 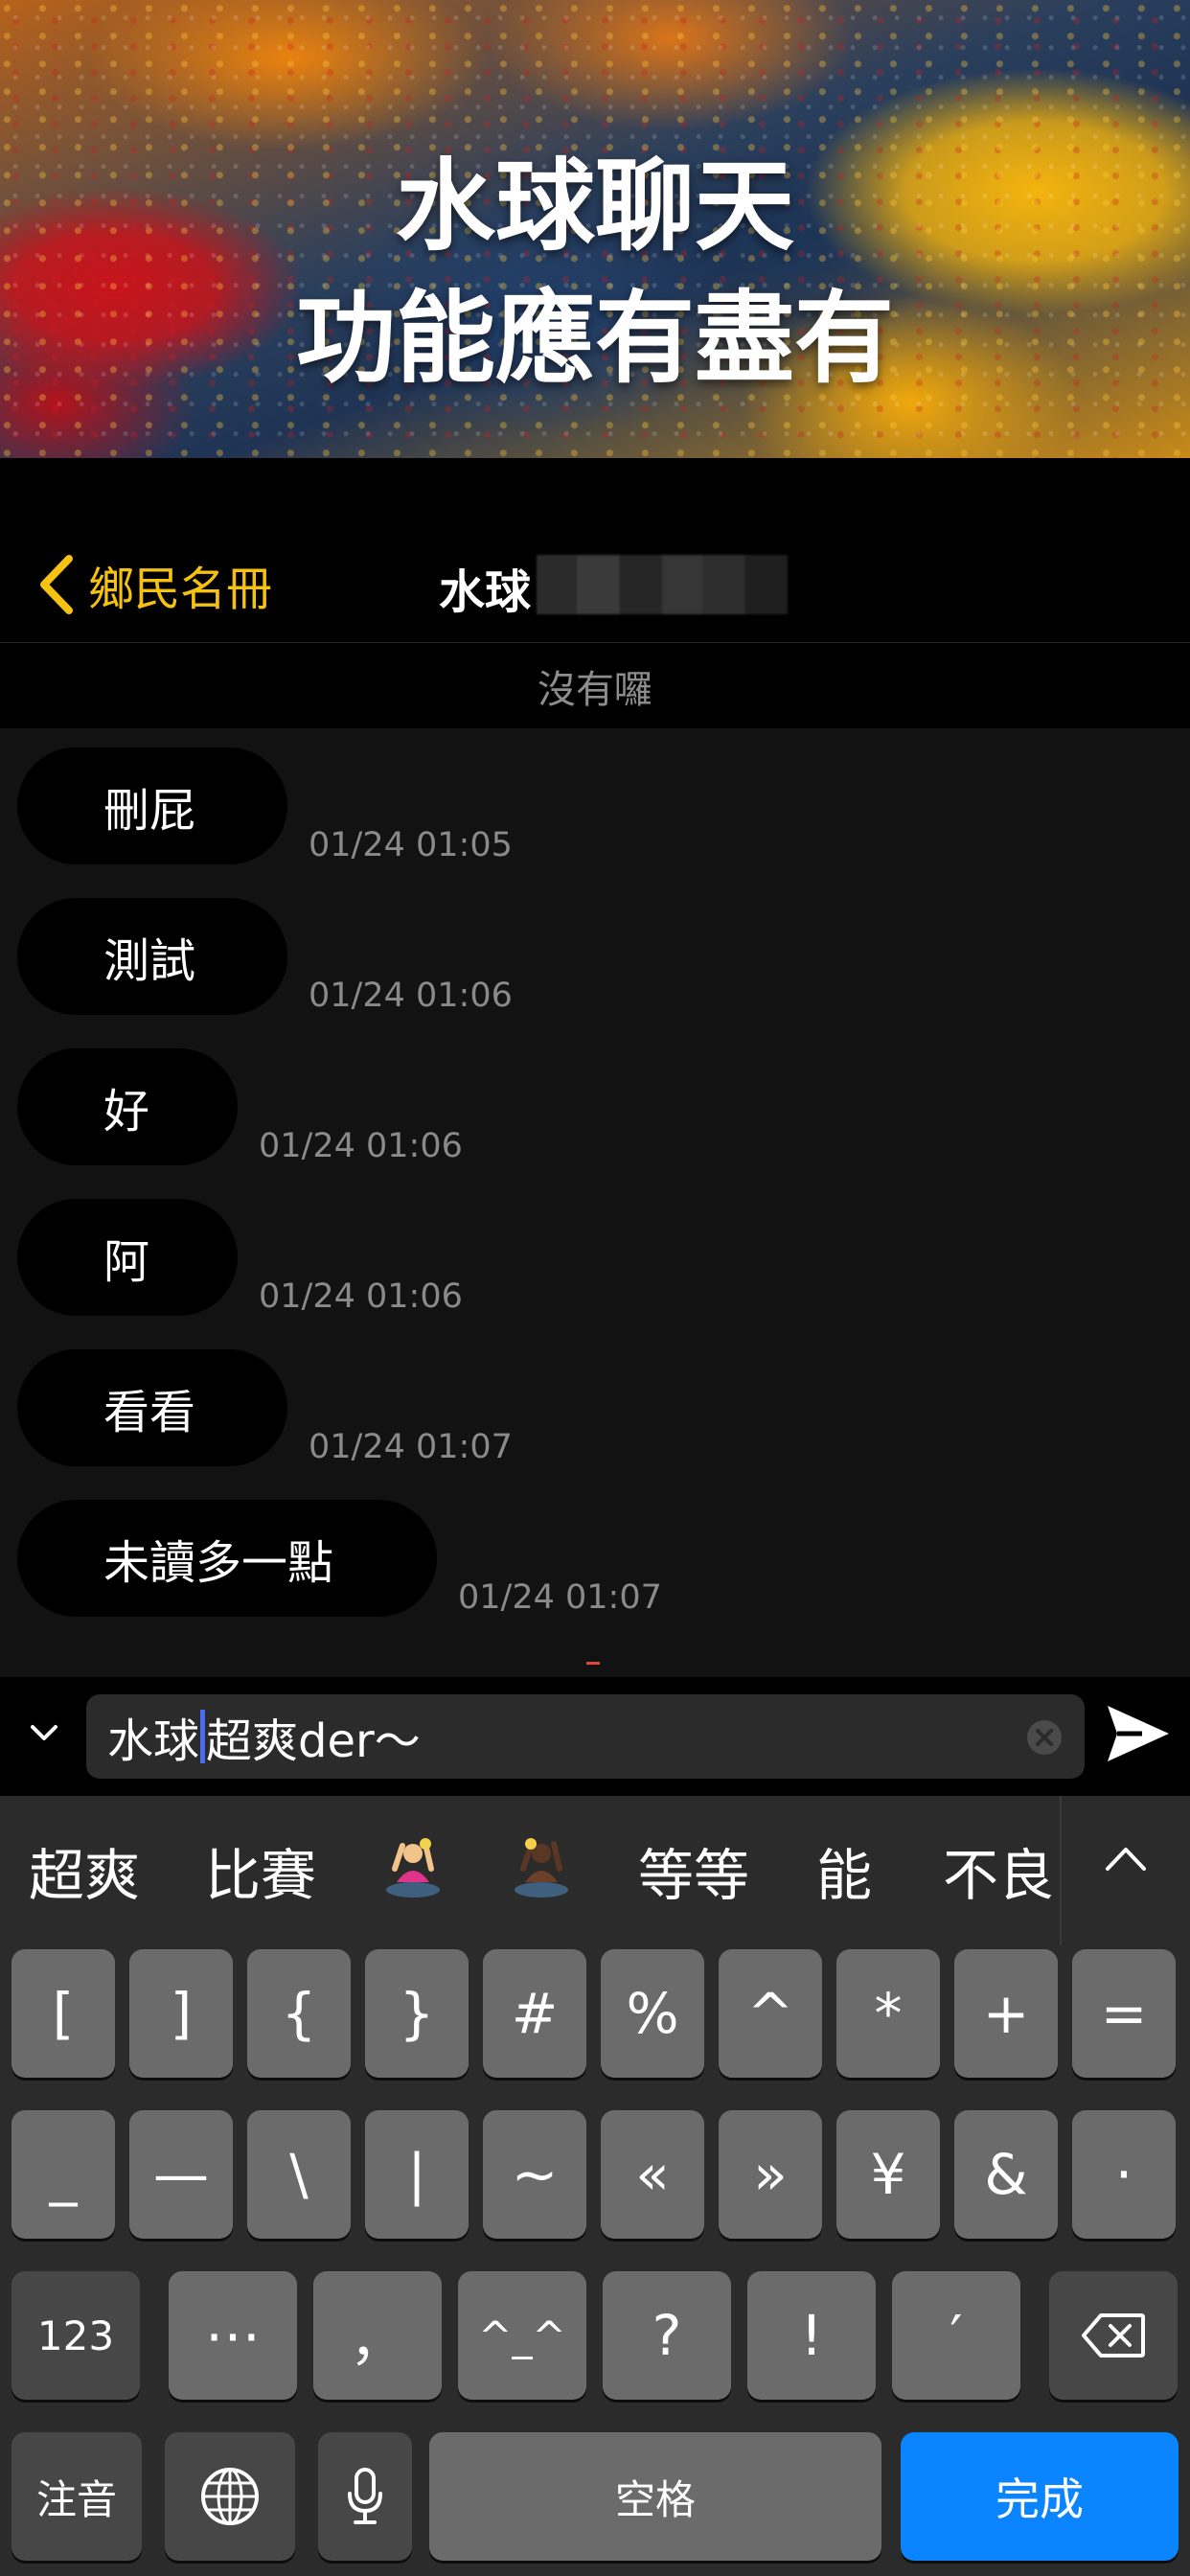 I want to click on done-key: 完成, so click(x=1040, y=2496).